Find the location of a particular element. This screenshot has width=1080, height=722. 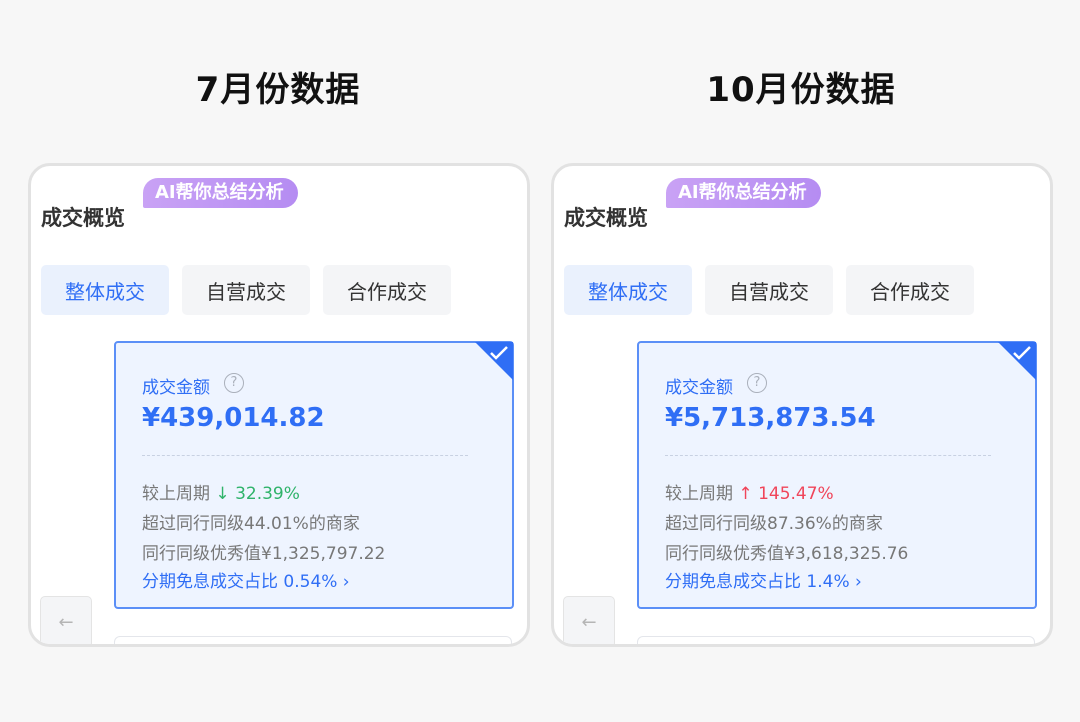

metric-value: ¥5,713,873.54 is located at coordinates (770, 418).